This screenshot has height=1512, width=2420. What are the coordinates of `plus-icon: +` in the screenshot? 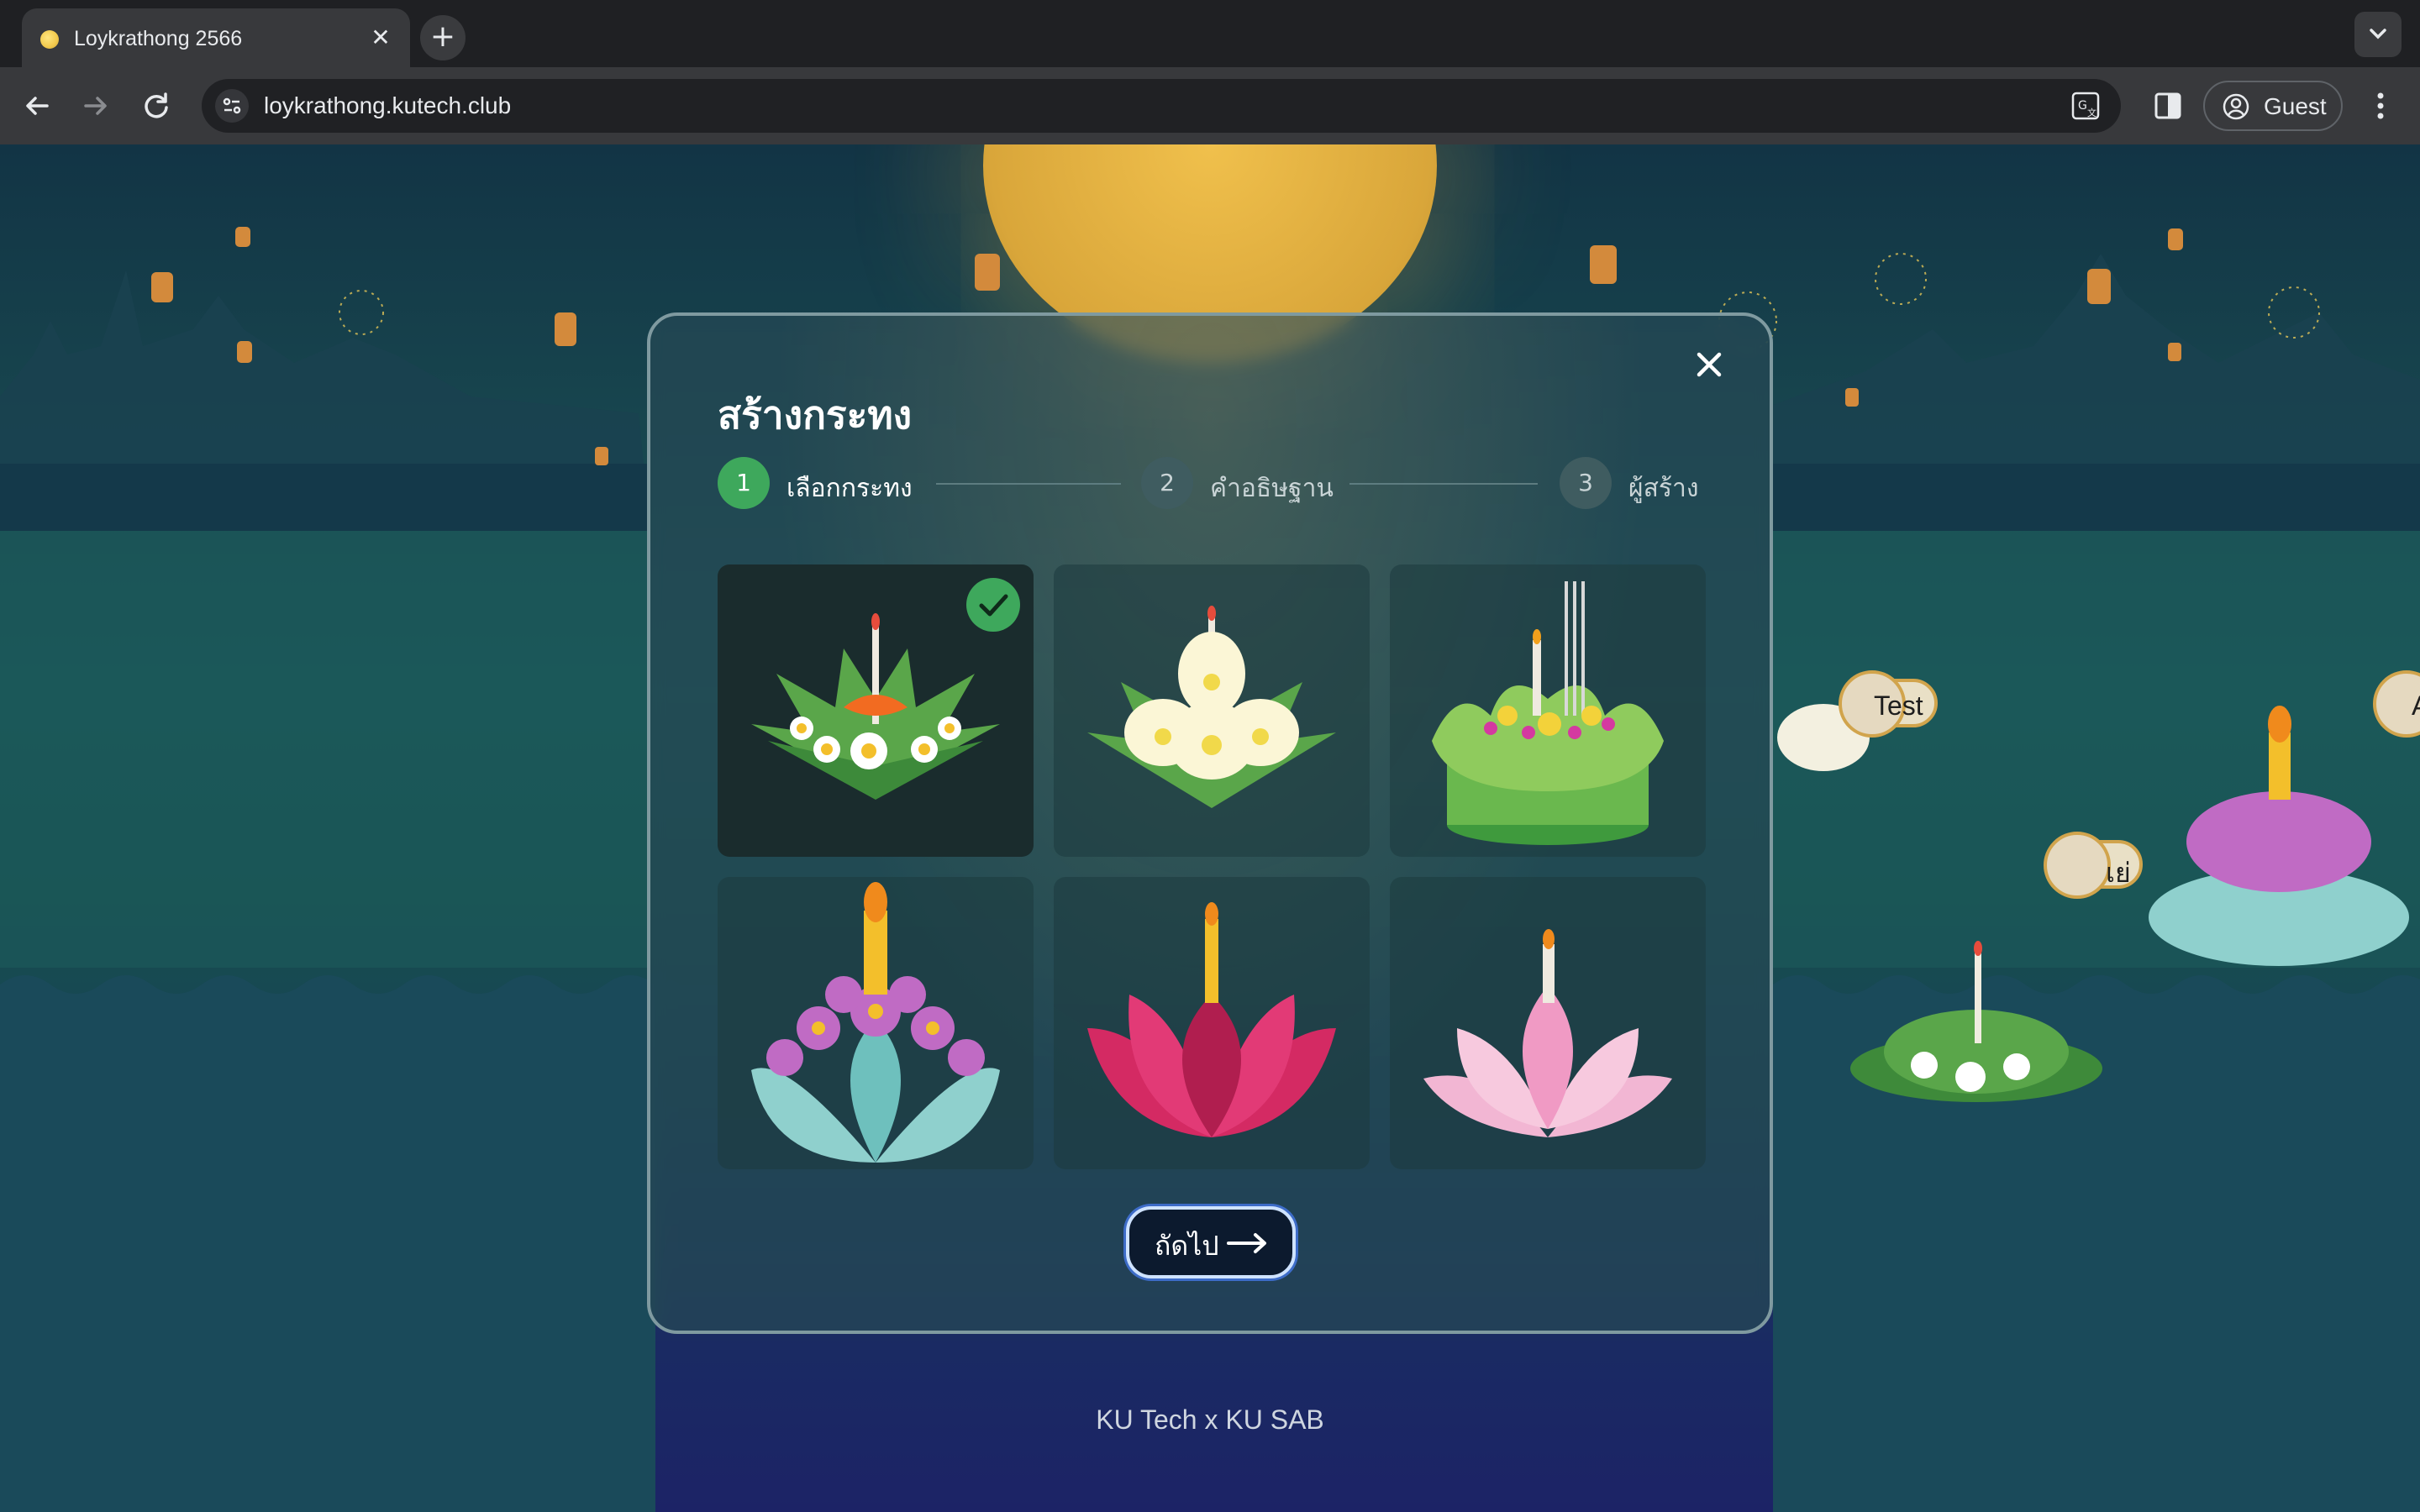 It's located at (442, 36).